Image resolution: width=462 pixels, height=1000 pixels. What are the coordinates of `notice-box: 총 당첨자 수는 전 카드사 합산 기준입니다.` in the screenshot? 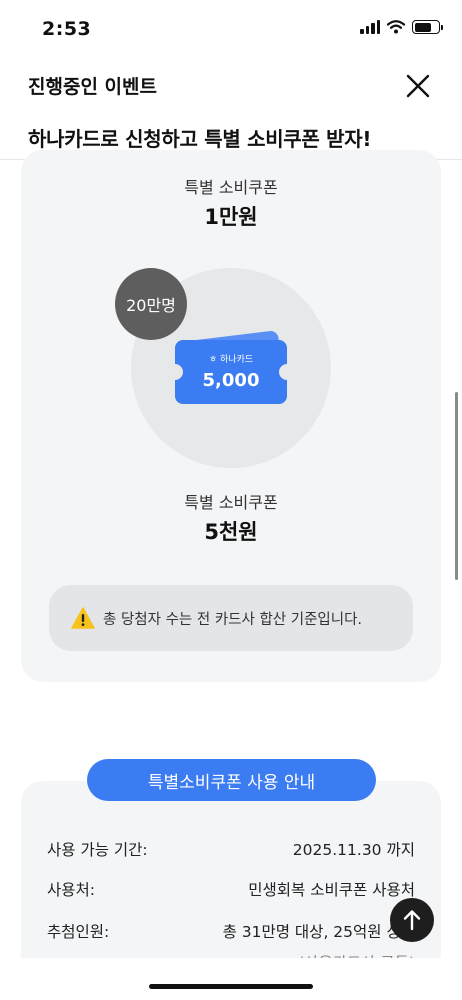 It's located at (231, 618).